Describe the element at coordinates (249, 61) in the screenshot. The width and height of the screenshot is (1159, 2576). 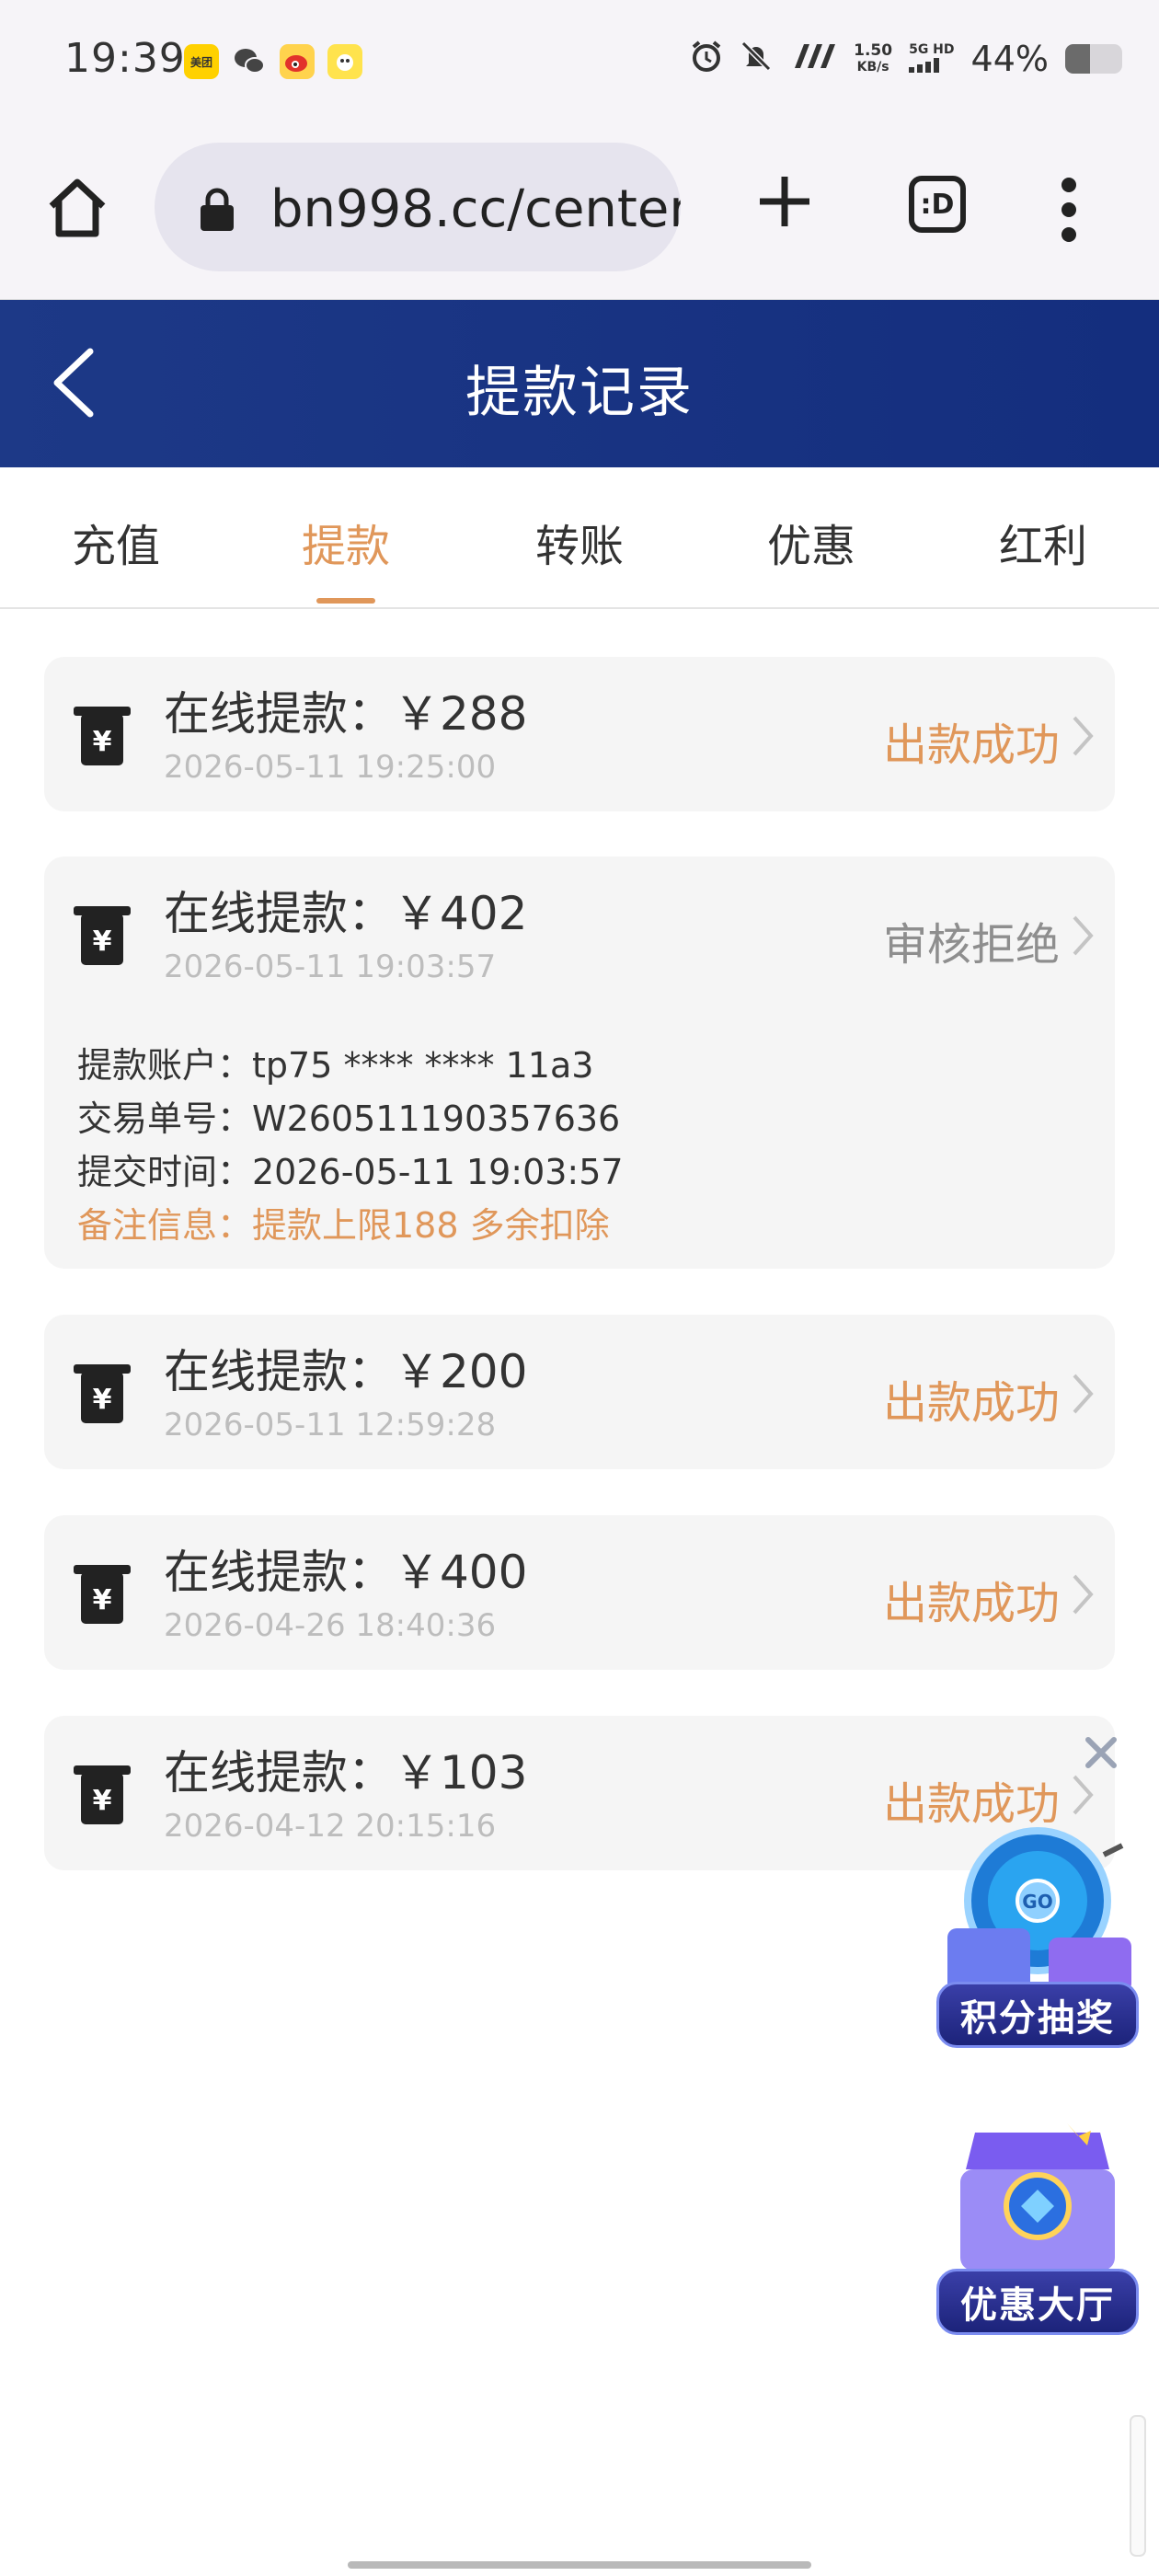
I see `wechat-app-icon` at that location.